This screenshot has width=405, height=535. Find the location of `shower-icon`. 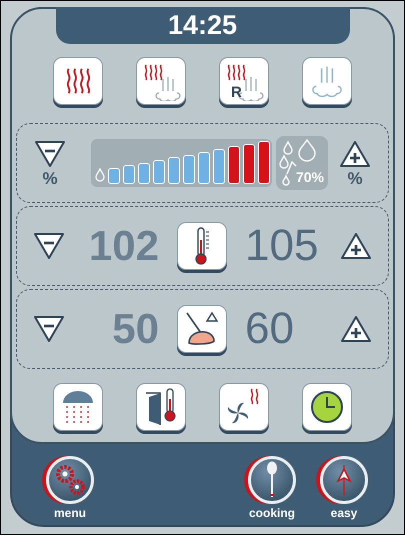

shower-icon is located at coordinates (78, 407).